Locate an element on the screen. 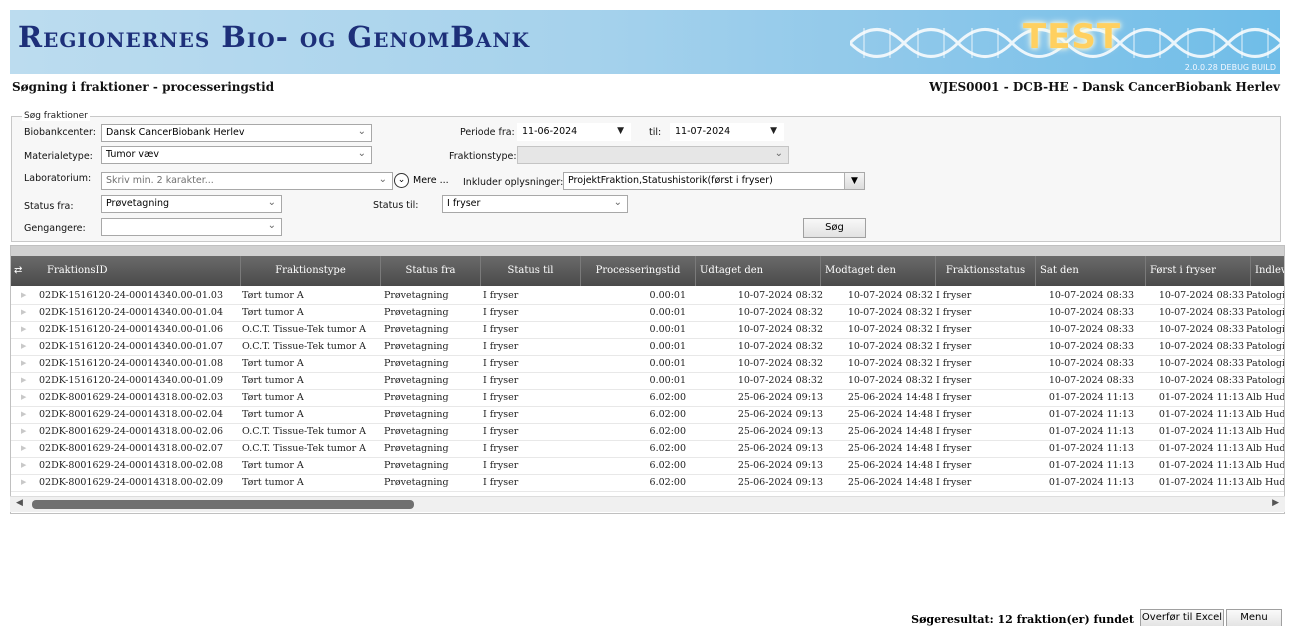 The height and width of the screenshot is (626, 1290). col-fraktionsstatus: Fraktionsstatus is located at coordinates (986, 271).